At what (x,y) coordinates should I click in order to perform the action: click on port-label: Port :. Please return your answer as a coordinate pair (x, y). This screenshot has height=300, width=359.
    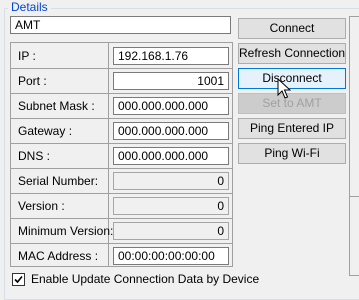
    Looking at the image, I should click on (32, 81).